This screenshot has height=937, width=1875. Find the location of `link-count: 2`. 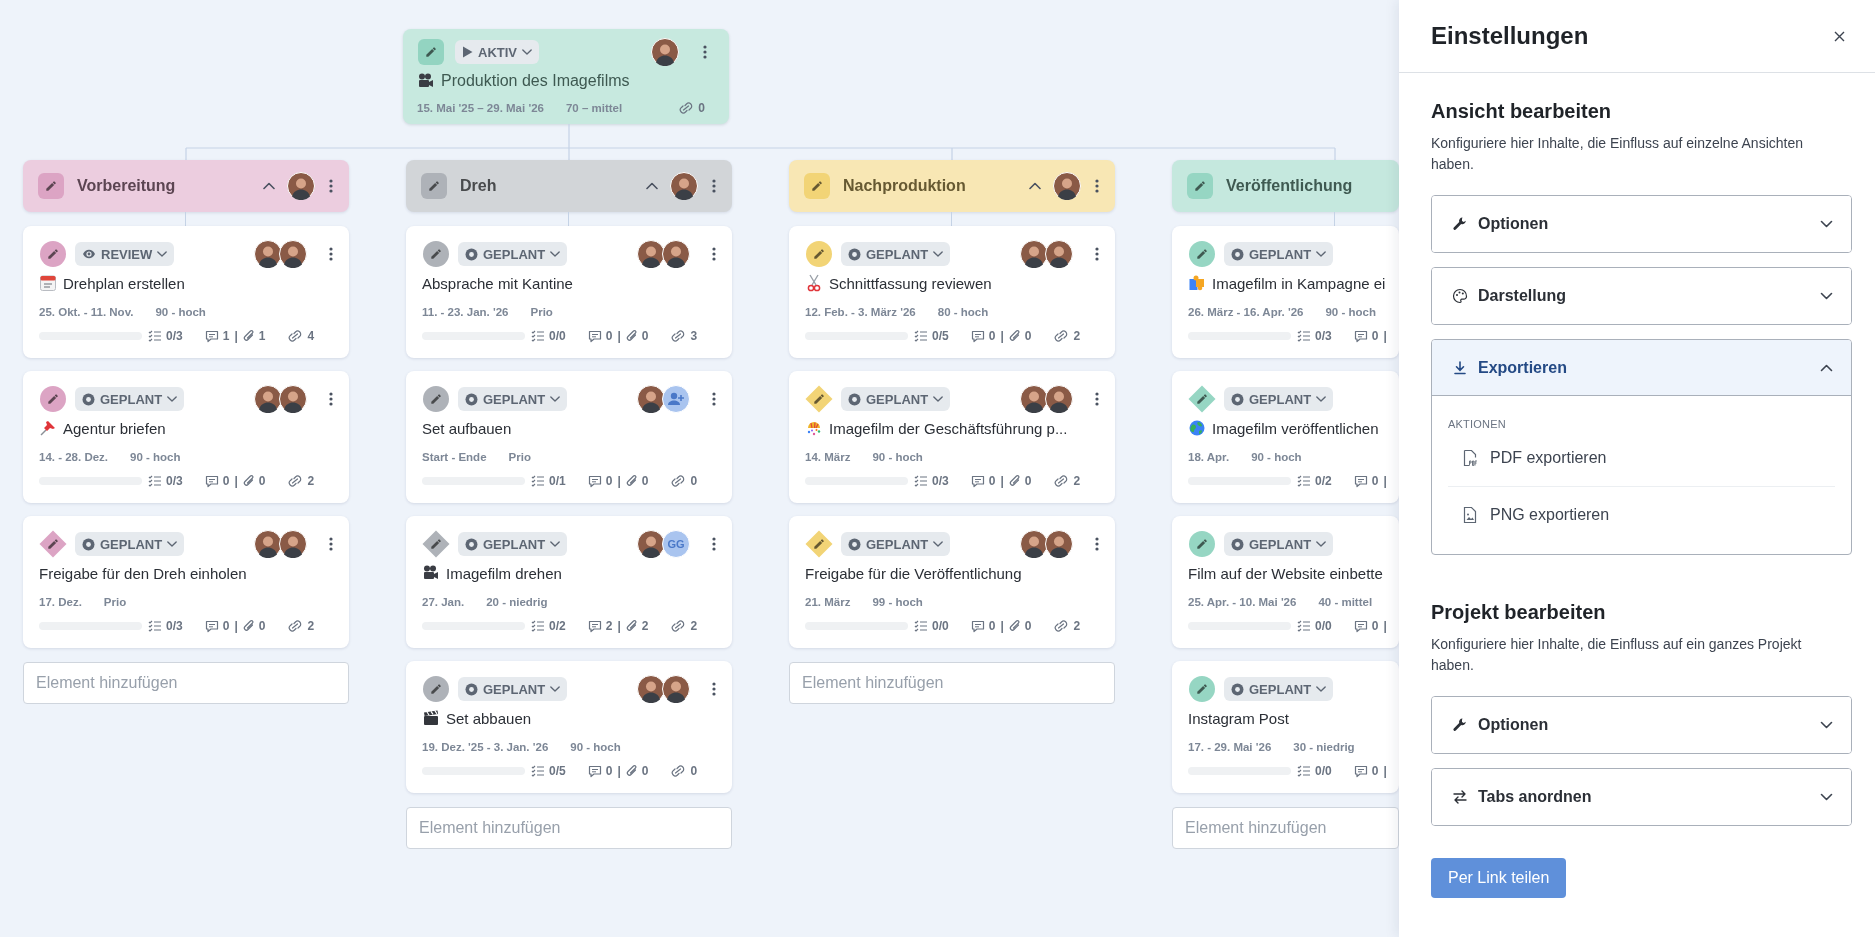

link-count: 2 is located at coordinates (311, 481).